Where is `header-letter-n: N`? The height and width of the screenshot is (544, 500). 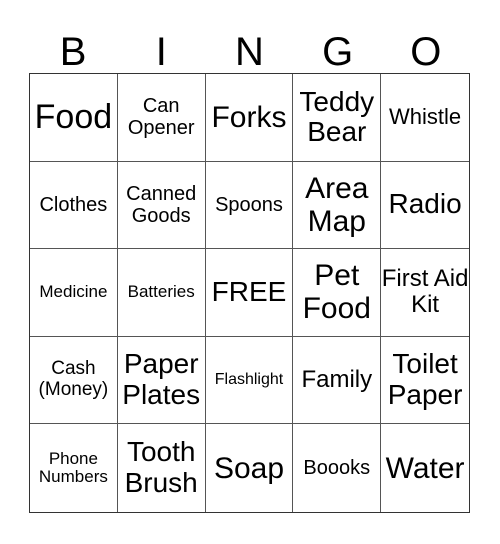 header-letter-n: N is located at coordinates (249, 52).